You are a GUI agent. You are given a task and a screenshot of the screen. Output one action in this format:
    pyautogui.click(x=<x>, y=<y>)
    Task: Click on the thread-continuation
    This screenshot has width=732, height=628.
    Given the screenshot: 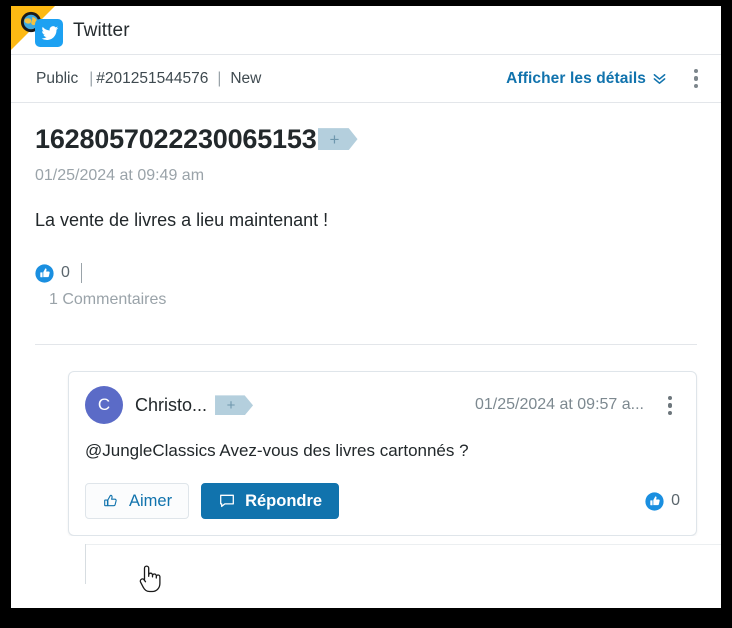 What is the action you would take?
    pyautogui.click(x=366, y=560)
    